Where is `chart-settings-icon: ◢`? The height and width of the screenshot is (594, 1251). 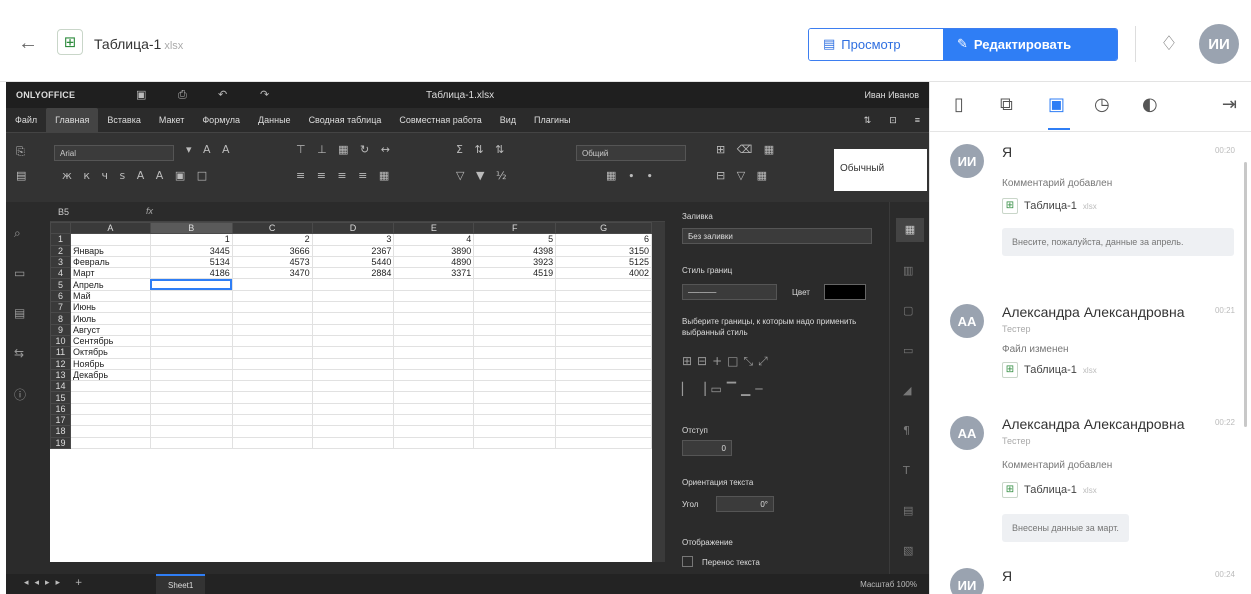
chart-settings-icon: ◢ is located at coordinates (907, 390).